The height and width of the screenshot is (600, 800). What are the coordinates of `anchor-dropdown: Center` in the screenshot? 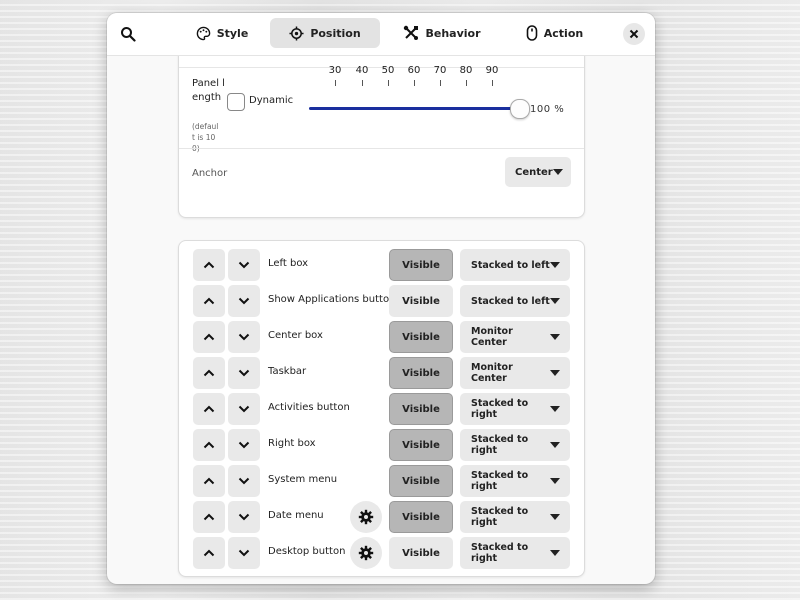 It's located at (538, 172).